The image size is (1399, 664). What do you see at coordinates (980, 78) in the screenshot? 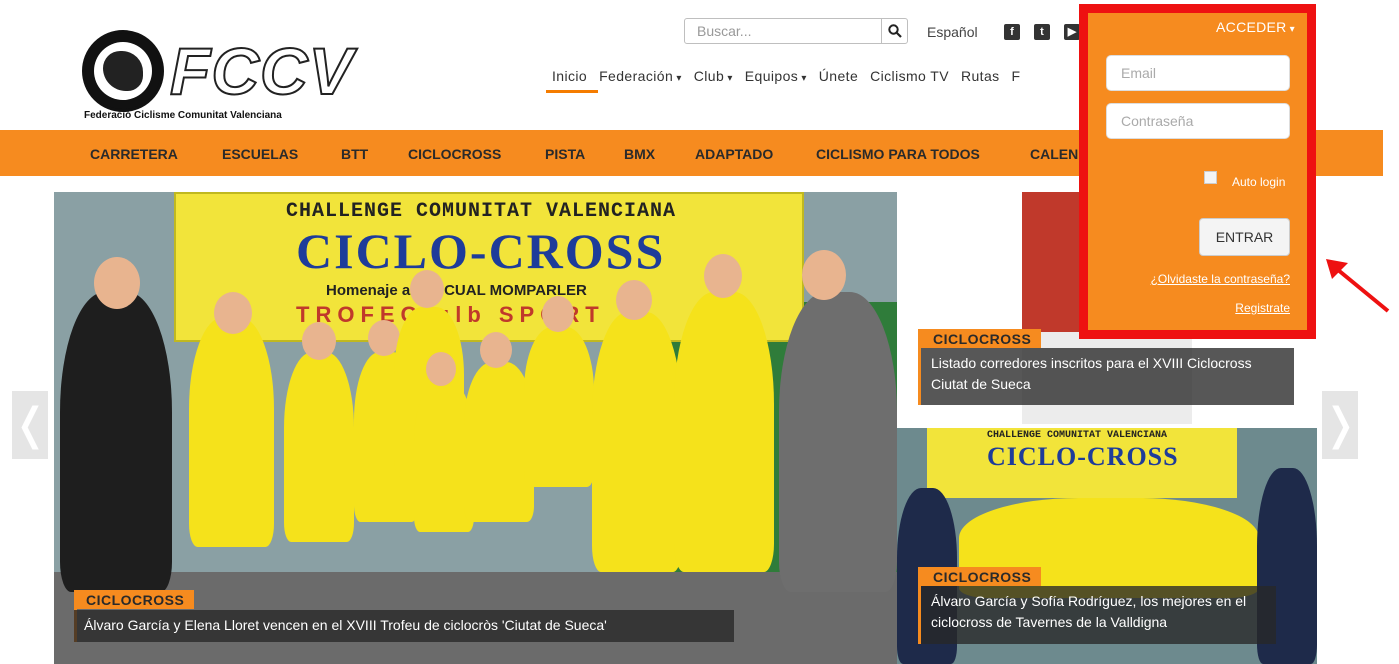
I see `nav-item-rutas: Rutas` at bounding box center [980, 78].